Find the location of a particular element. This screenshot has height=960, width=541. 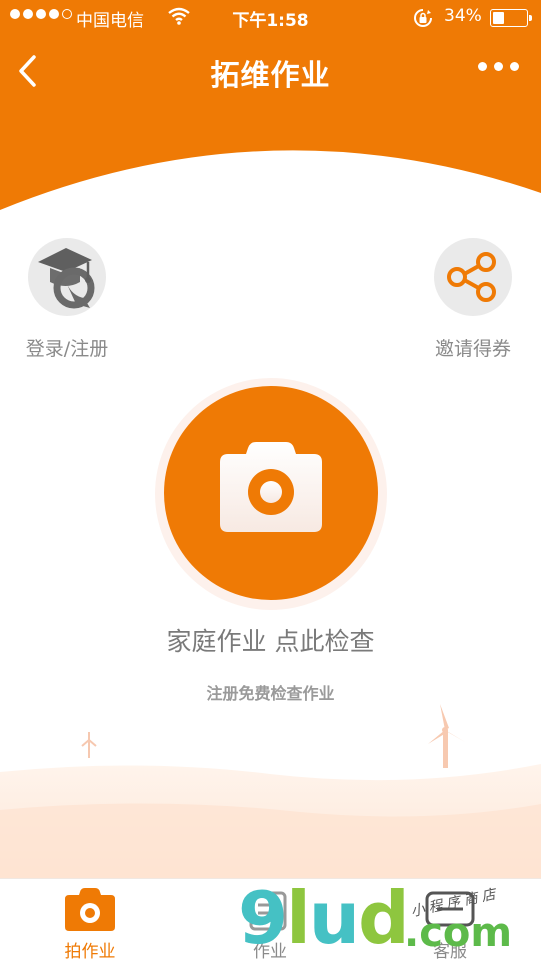

camera-capture-button is located at coordinates (271, 493).